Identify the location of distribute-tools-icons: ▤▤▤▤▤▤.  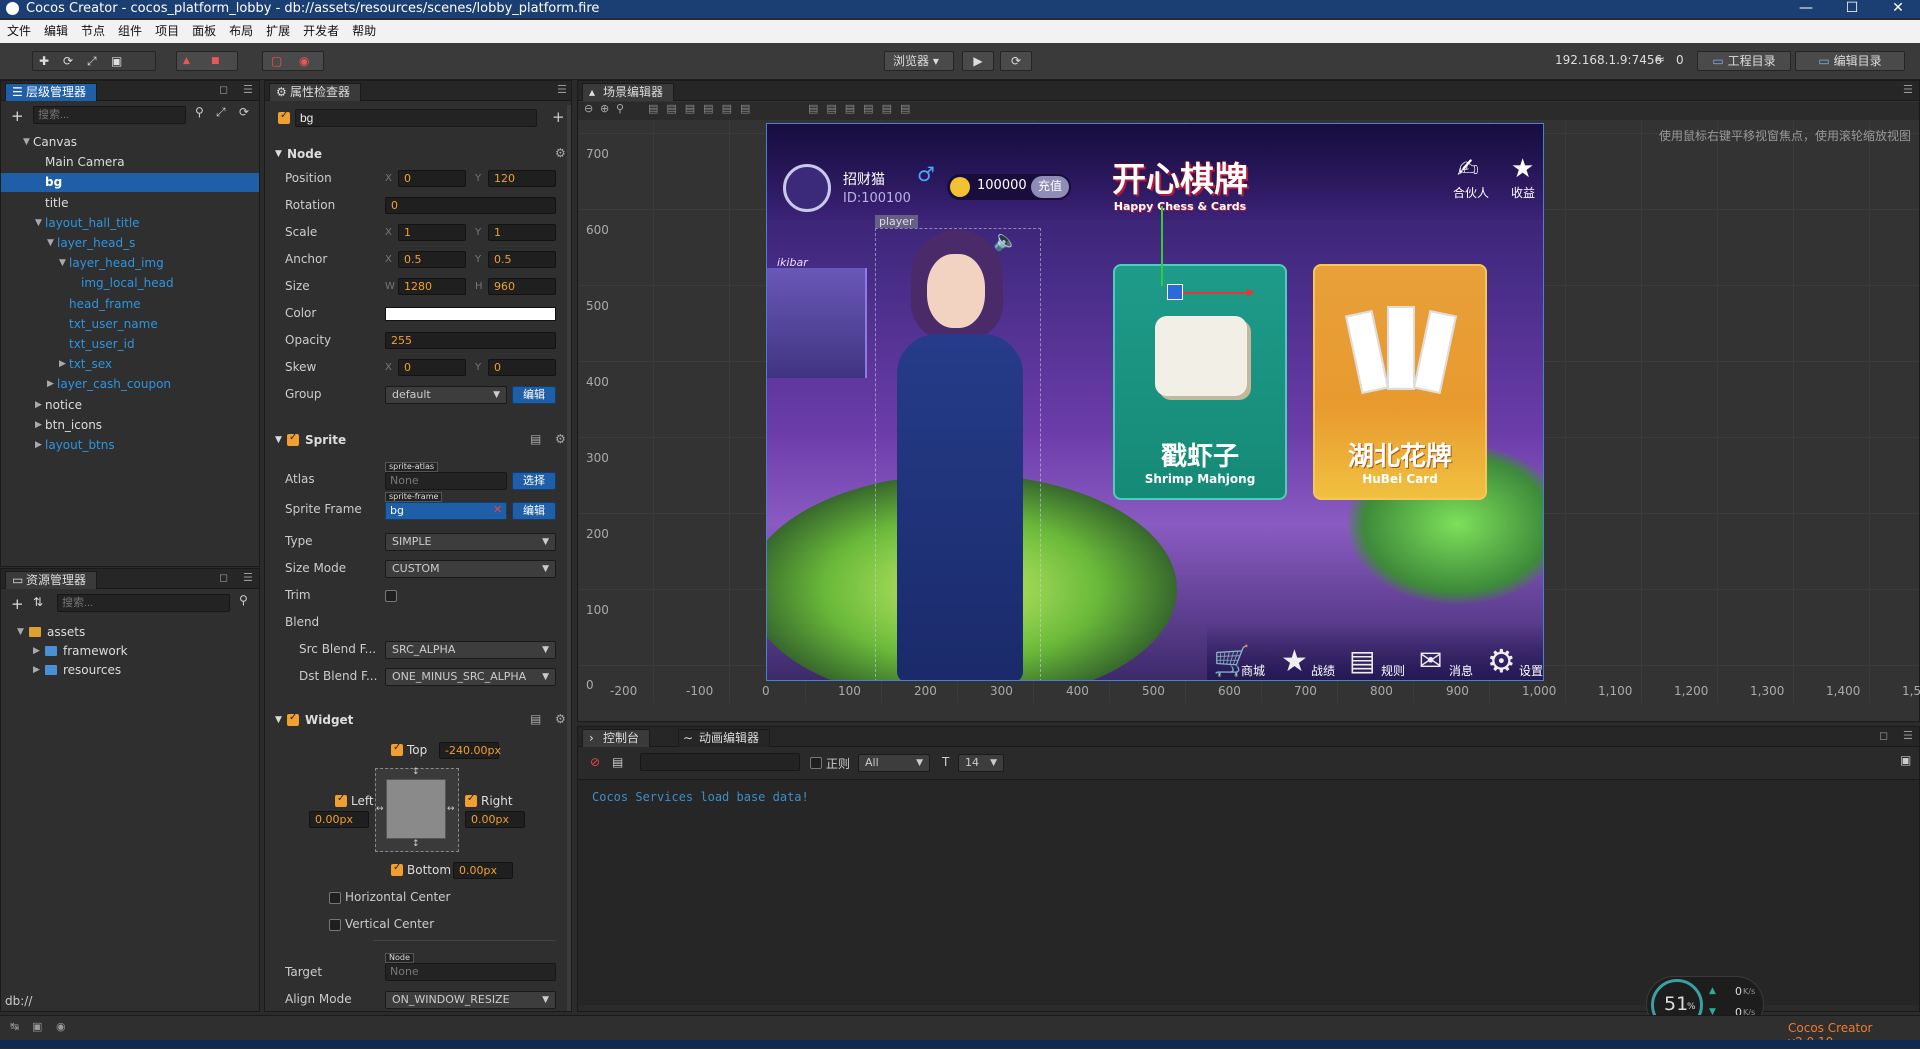
(863, 108).